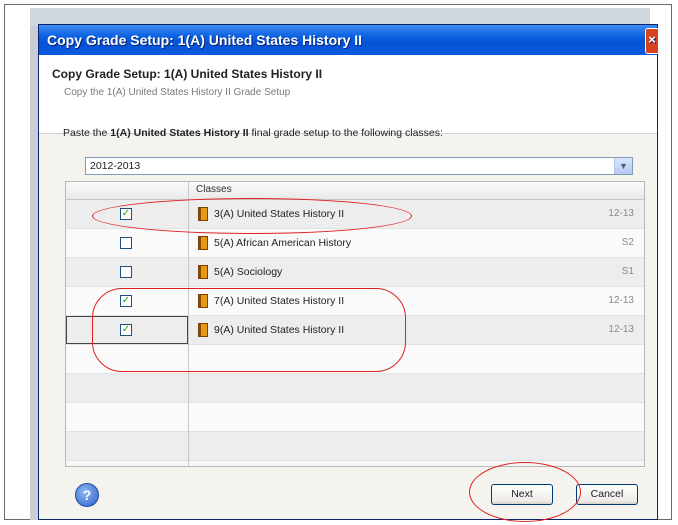 Image resolution: width=678 pixels, height=525 pixels. I want to click on column-divider, so click(188, 324).